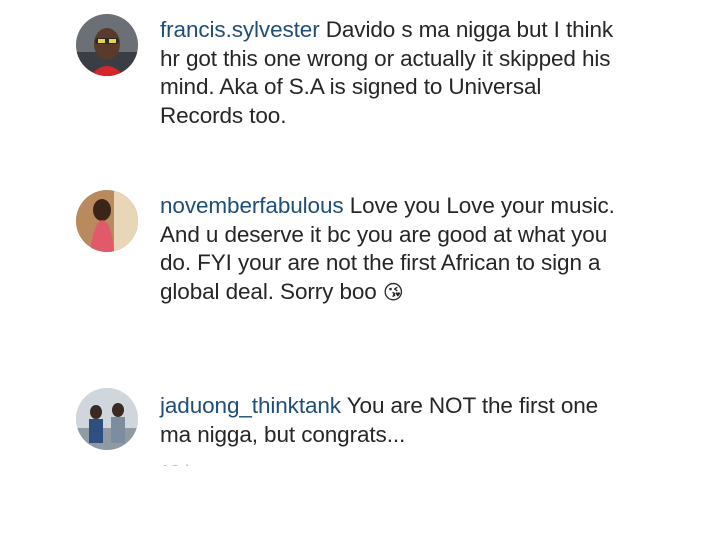 The width and height of the screenshot is (720, 539). Describe the element at coordinates (240, 29) in the screenshot. I see `comment-username: francis.sylvester` at that location.